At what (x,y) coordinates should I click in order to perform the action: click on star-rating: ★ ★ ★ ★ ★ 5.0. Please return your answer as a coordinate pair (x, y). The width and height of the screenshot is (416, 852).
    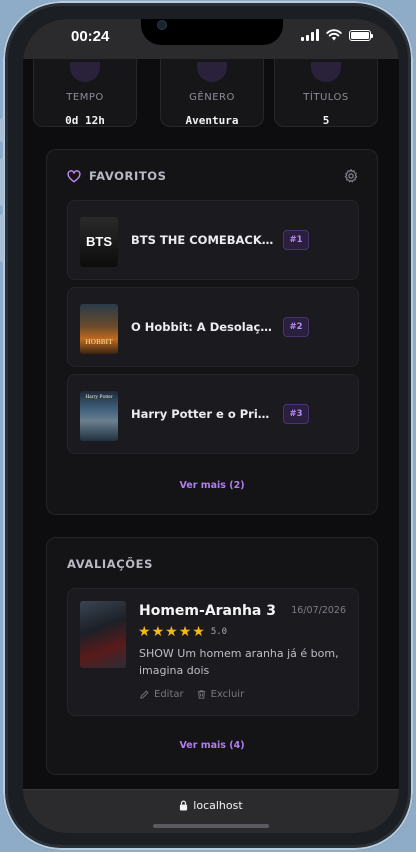
    Looking at the image, I should click on (182, 632).